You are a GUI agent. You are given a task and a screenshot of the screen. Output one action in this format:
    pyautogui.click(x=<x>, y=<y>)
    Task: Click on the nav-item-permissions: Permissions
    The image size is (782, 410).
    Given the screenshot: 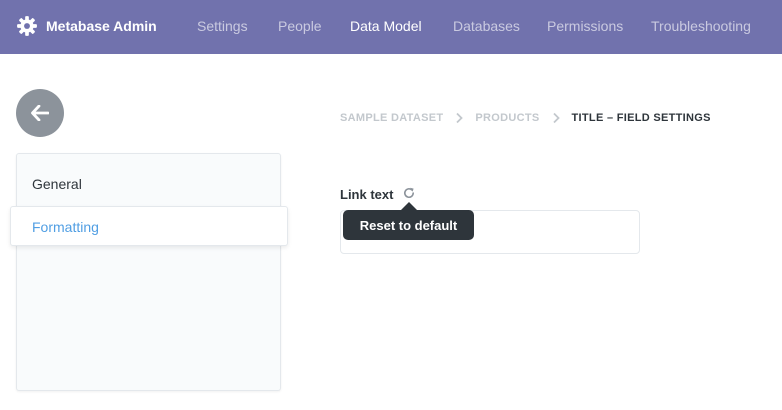 What is the action you would take?
    pyautogui.click(x=585, y=26)
    